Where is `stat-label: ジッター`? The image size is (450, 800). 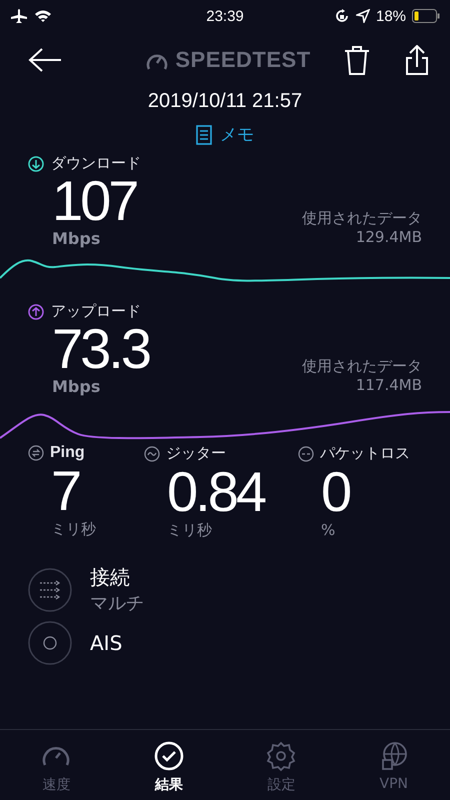 stat-label: ジッター is located at coordinates (196, 453).